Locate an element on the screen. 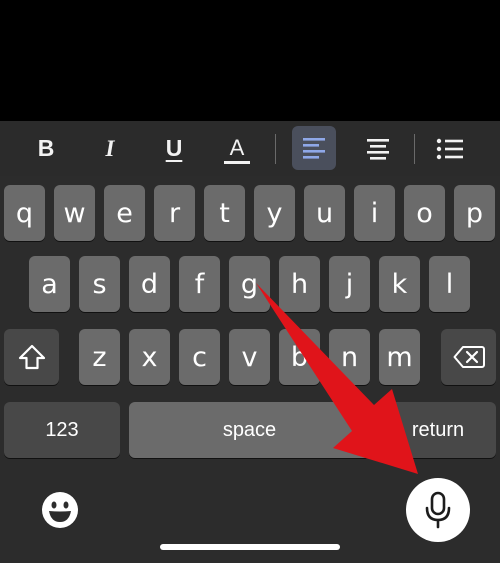 The height and width of the screenshot is (563, 500). key-w: w is located at coordinates (74, 213).